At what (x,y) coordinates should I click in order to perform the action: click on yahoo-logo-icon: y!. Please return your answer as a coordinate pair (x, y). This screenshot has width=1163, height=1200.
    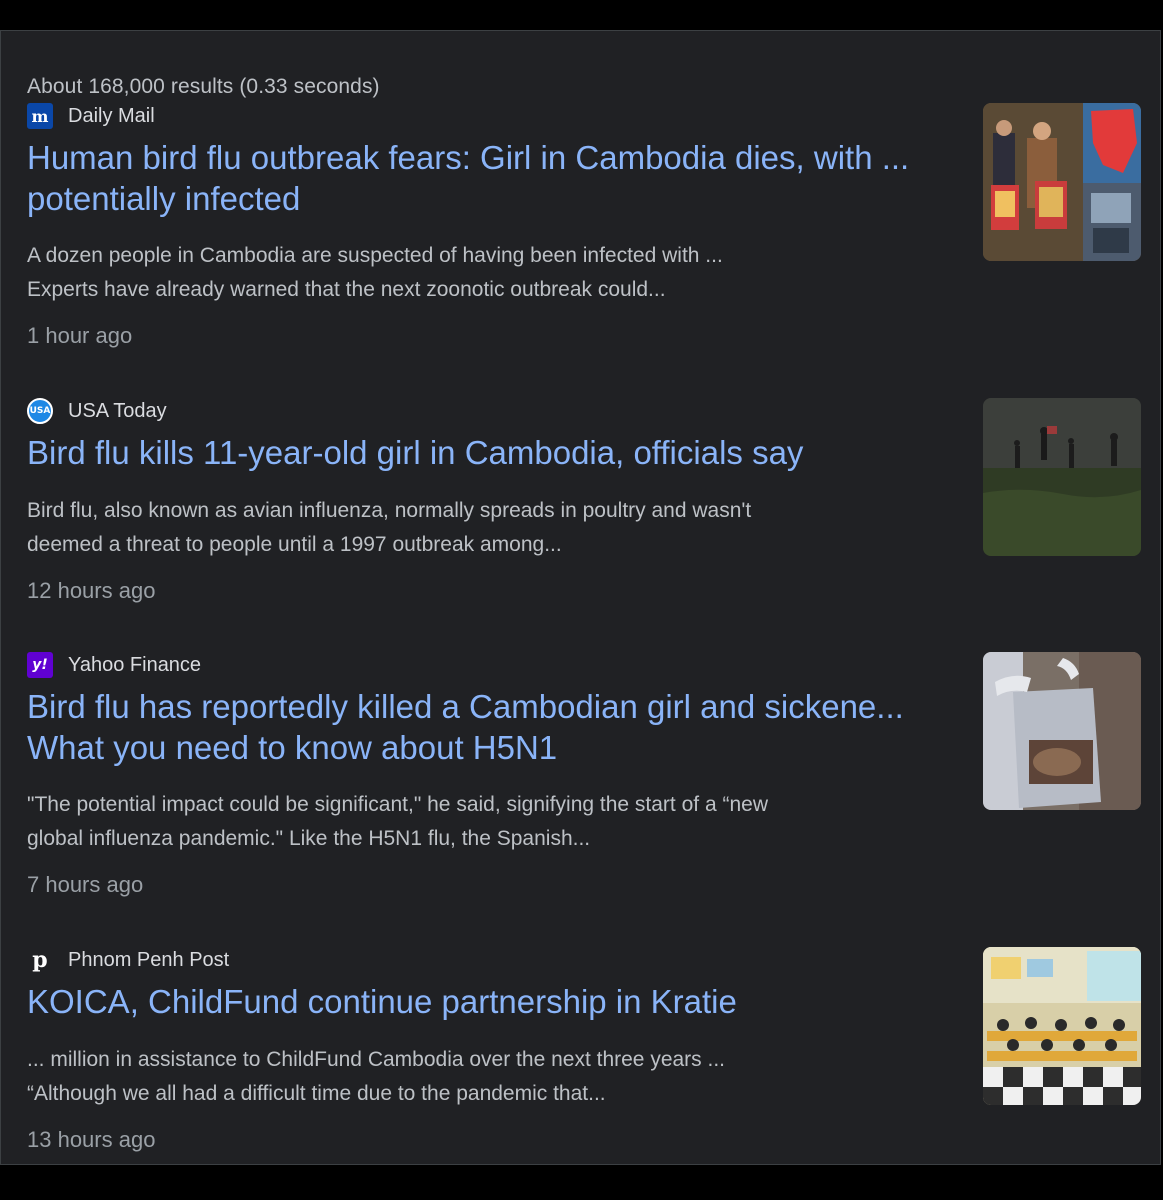
    Looking at the image, I should click on (40, 665).